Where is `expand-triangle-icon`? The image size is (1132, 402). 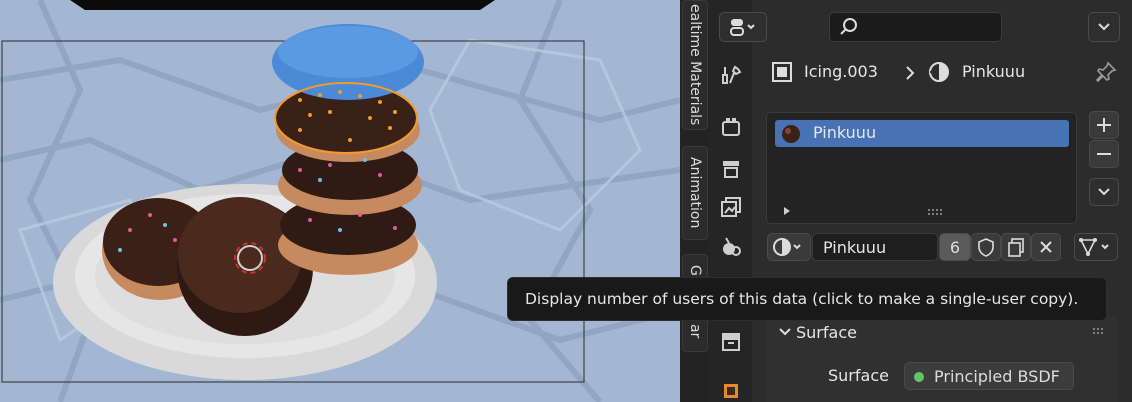
expand-triangle-icon is located at coordinates (787, 211).